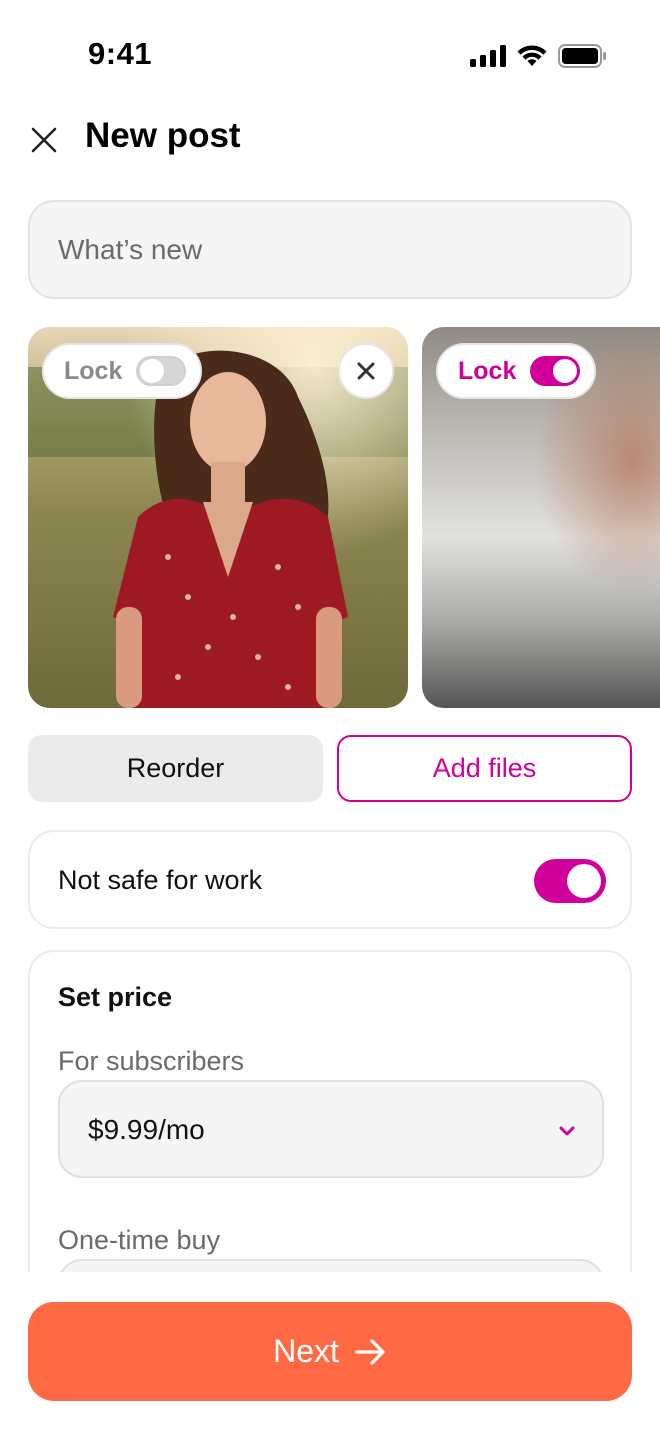 This screenshot has height=1429, width=660. I want to click on remove-media-button, so click(366, 371).